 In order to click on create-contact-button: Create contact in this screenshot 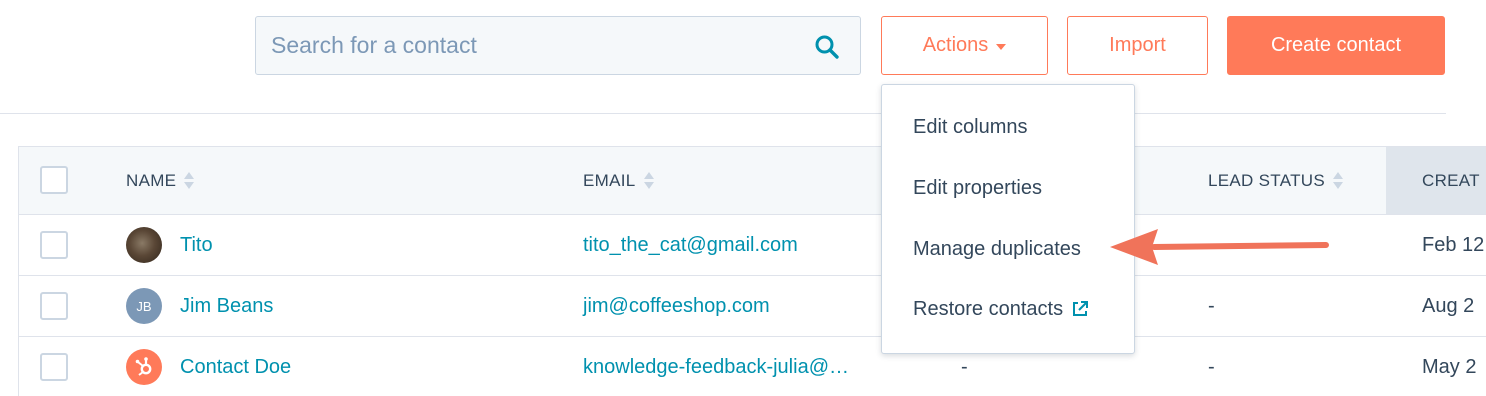, I will do `click(1336, 45)`.